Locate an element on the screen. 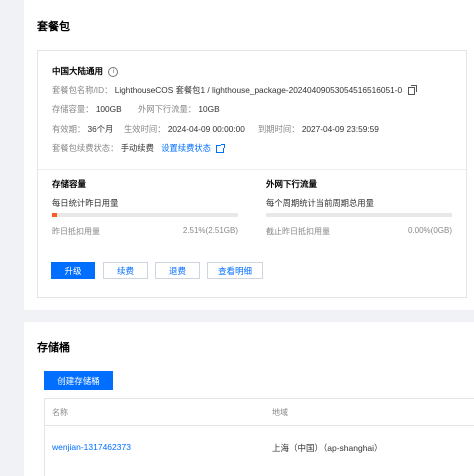 This screenshot has width=474, height=476. storage-usage-subtitle: 每日统计昨日用量 is located at coordinates (85, 203).